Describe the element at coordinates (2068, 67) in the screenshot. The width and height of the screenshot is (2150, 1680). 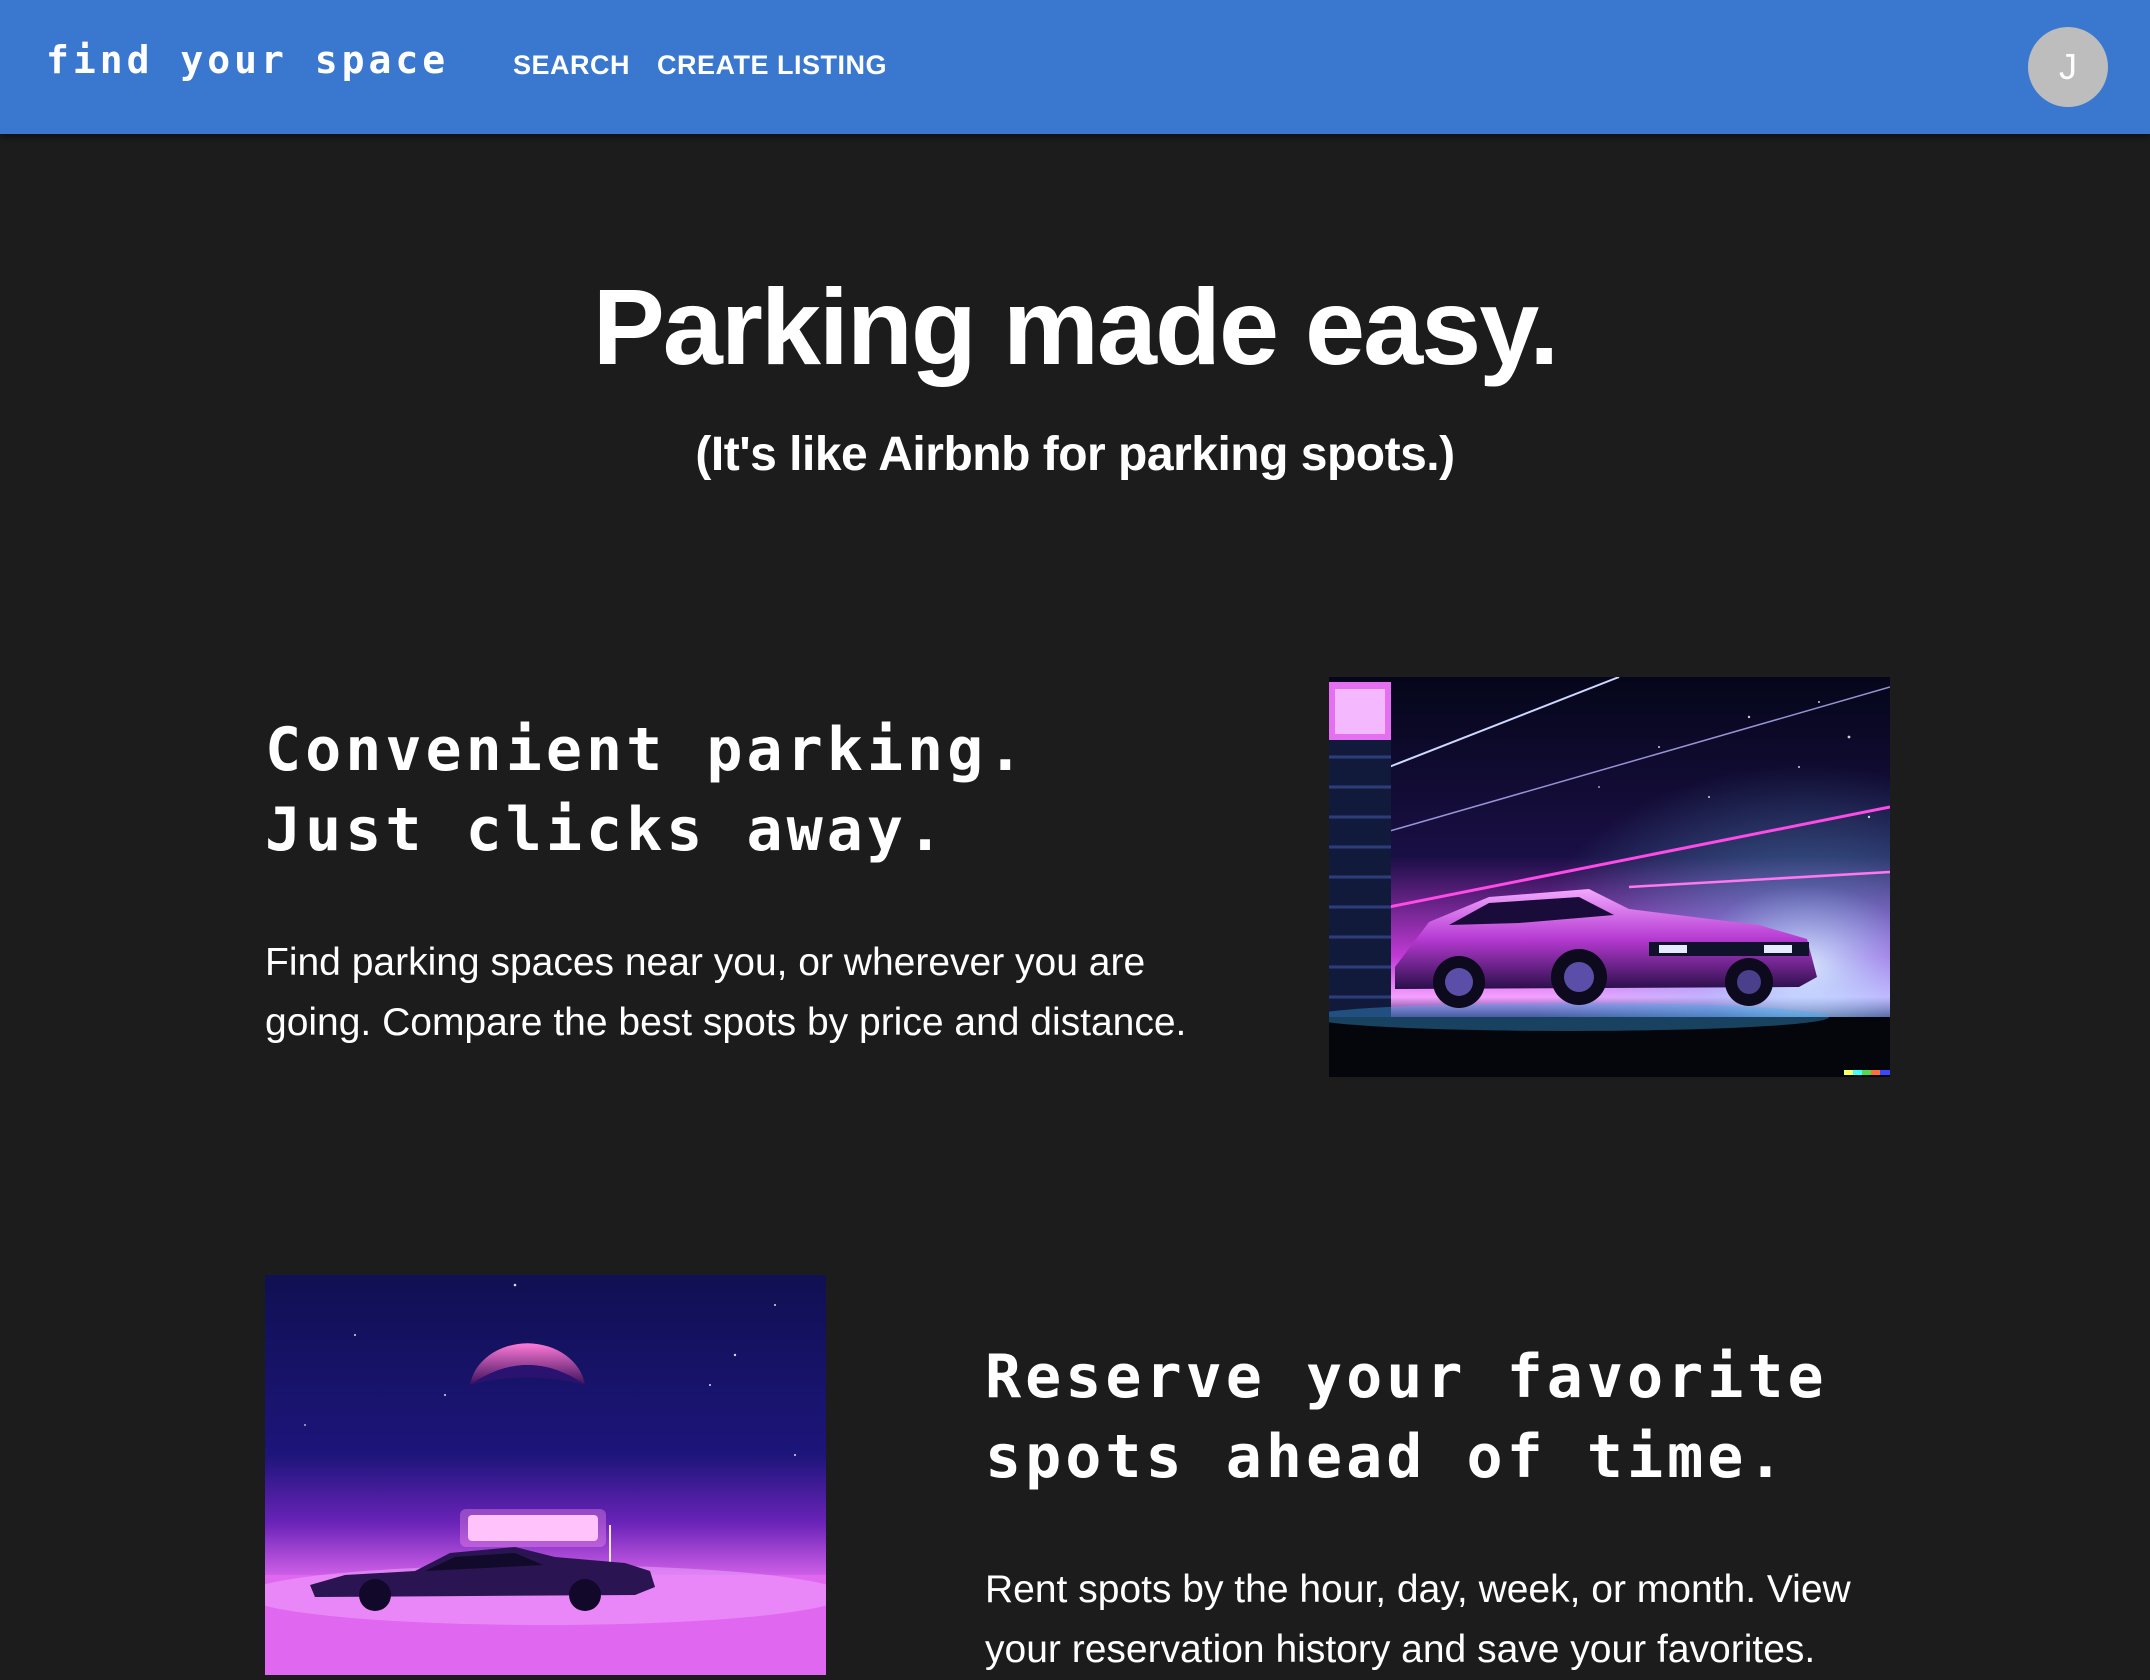
I see `user-avatar: J` at that location.